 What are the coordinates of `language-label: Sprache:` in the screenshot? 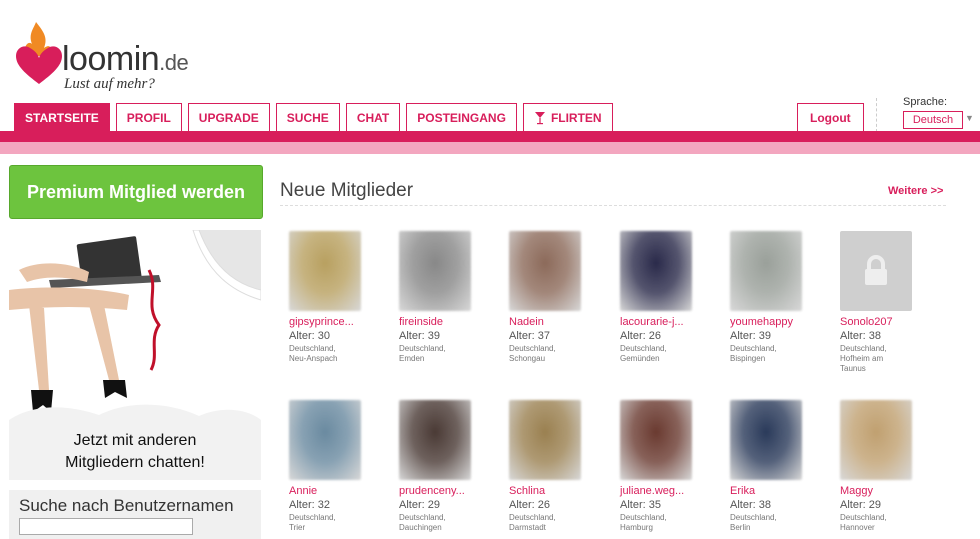 It's located at (925, 102).